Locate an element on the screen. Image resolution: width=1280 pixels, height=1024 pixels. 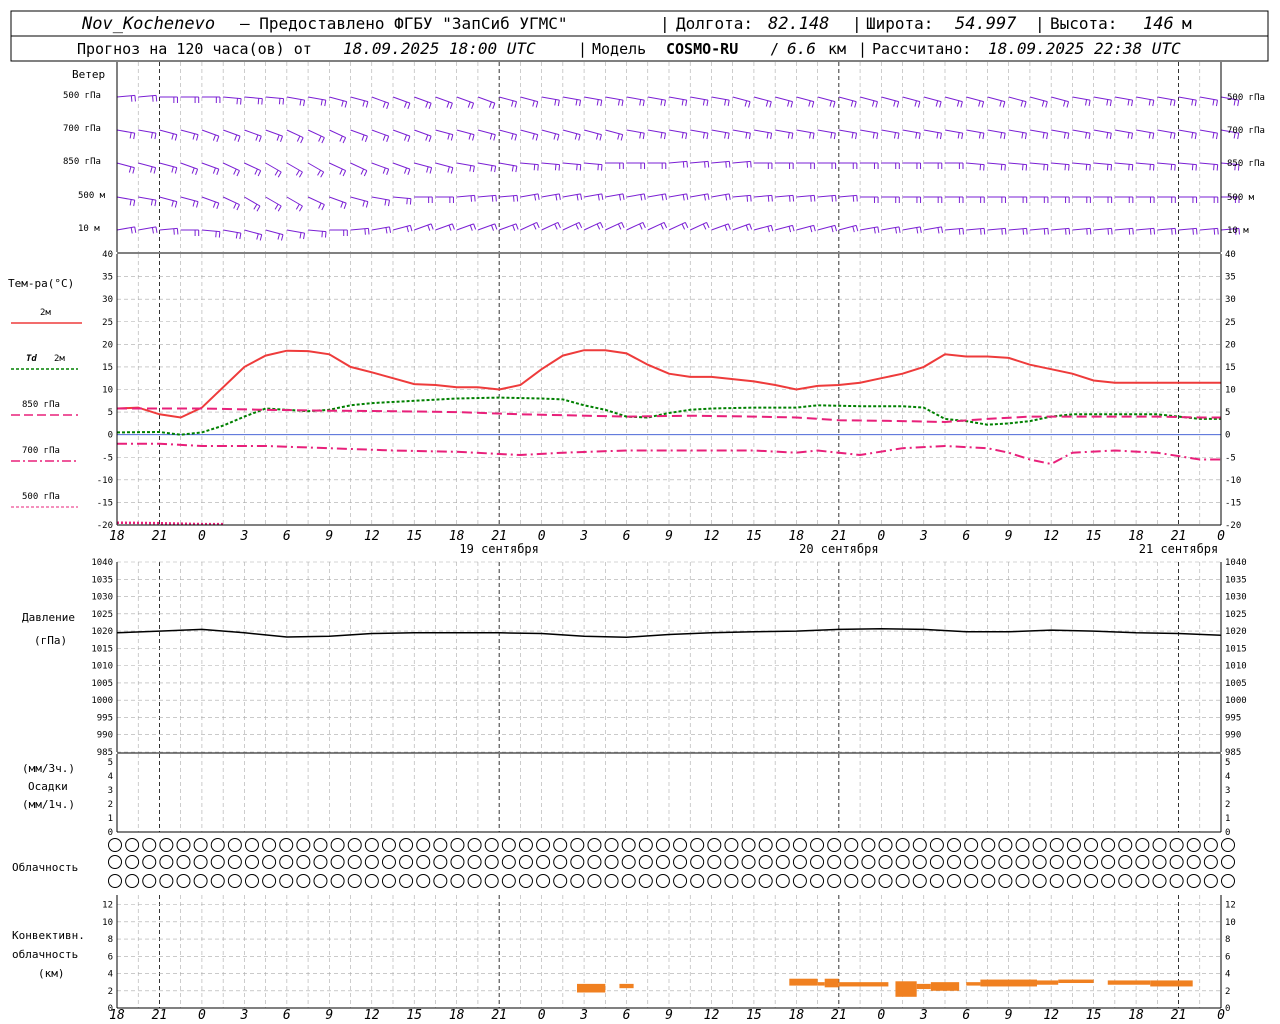
cloud-title: Облачность is located at coordinates (45, 867).